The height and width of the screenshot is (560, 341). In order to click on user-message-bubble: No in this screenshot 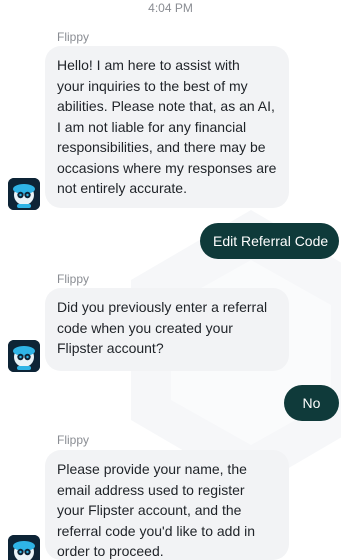, I will do `click(311, 403)`.